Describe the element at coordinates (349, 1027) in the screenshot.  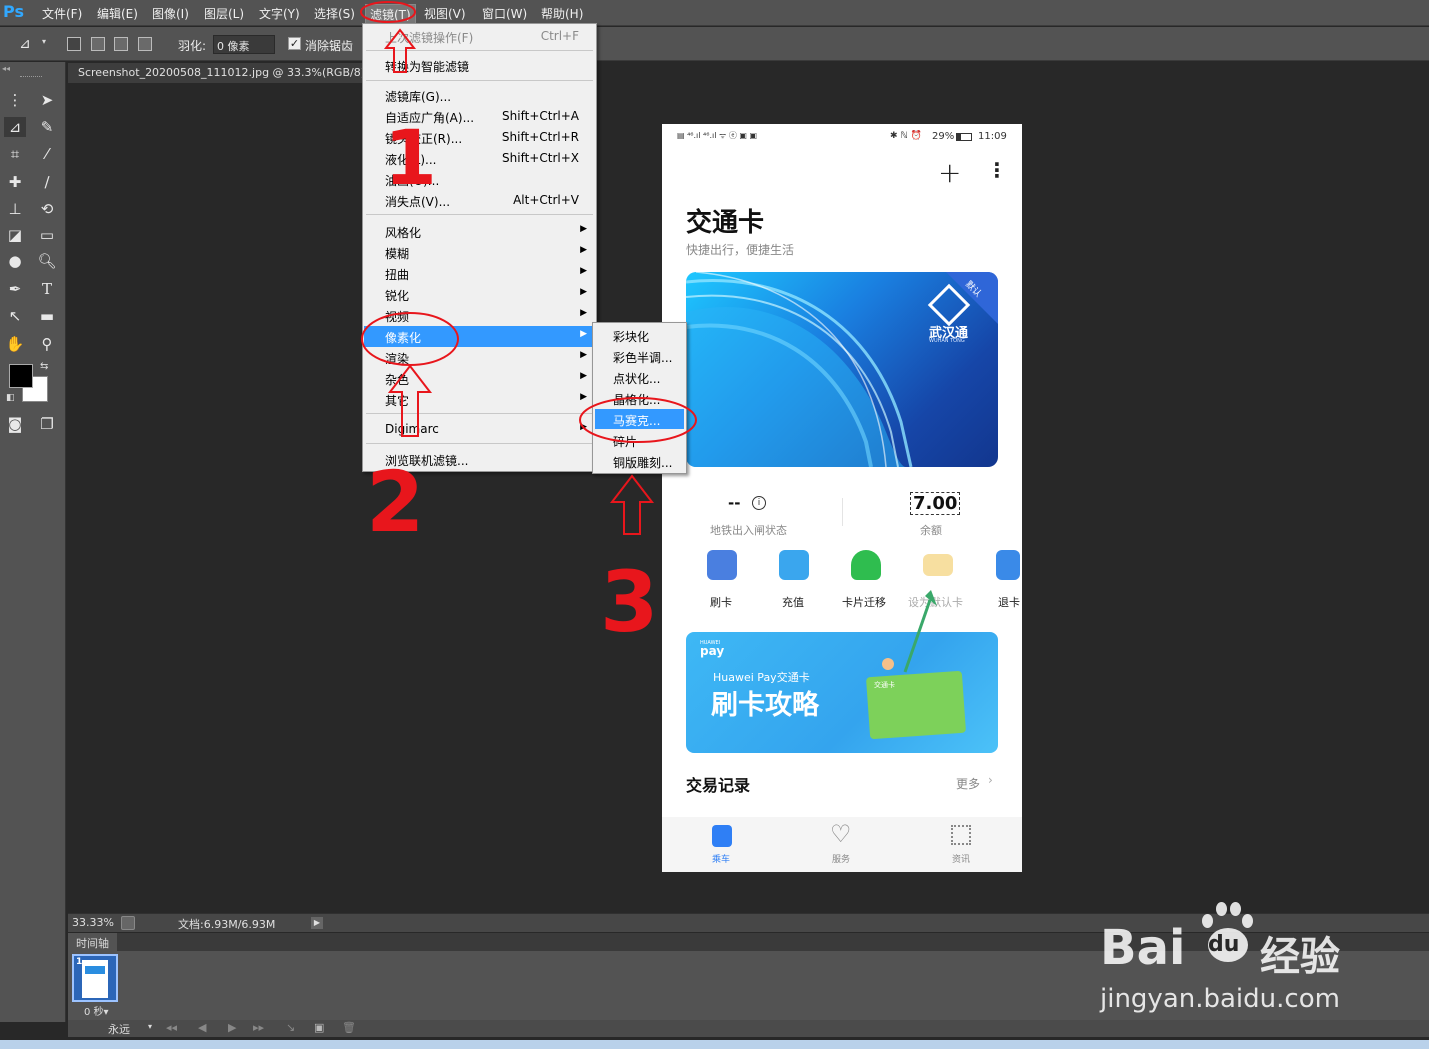
I see `delete-frame-icon: 🗑︎` at that location.